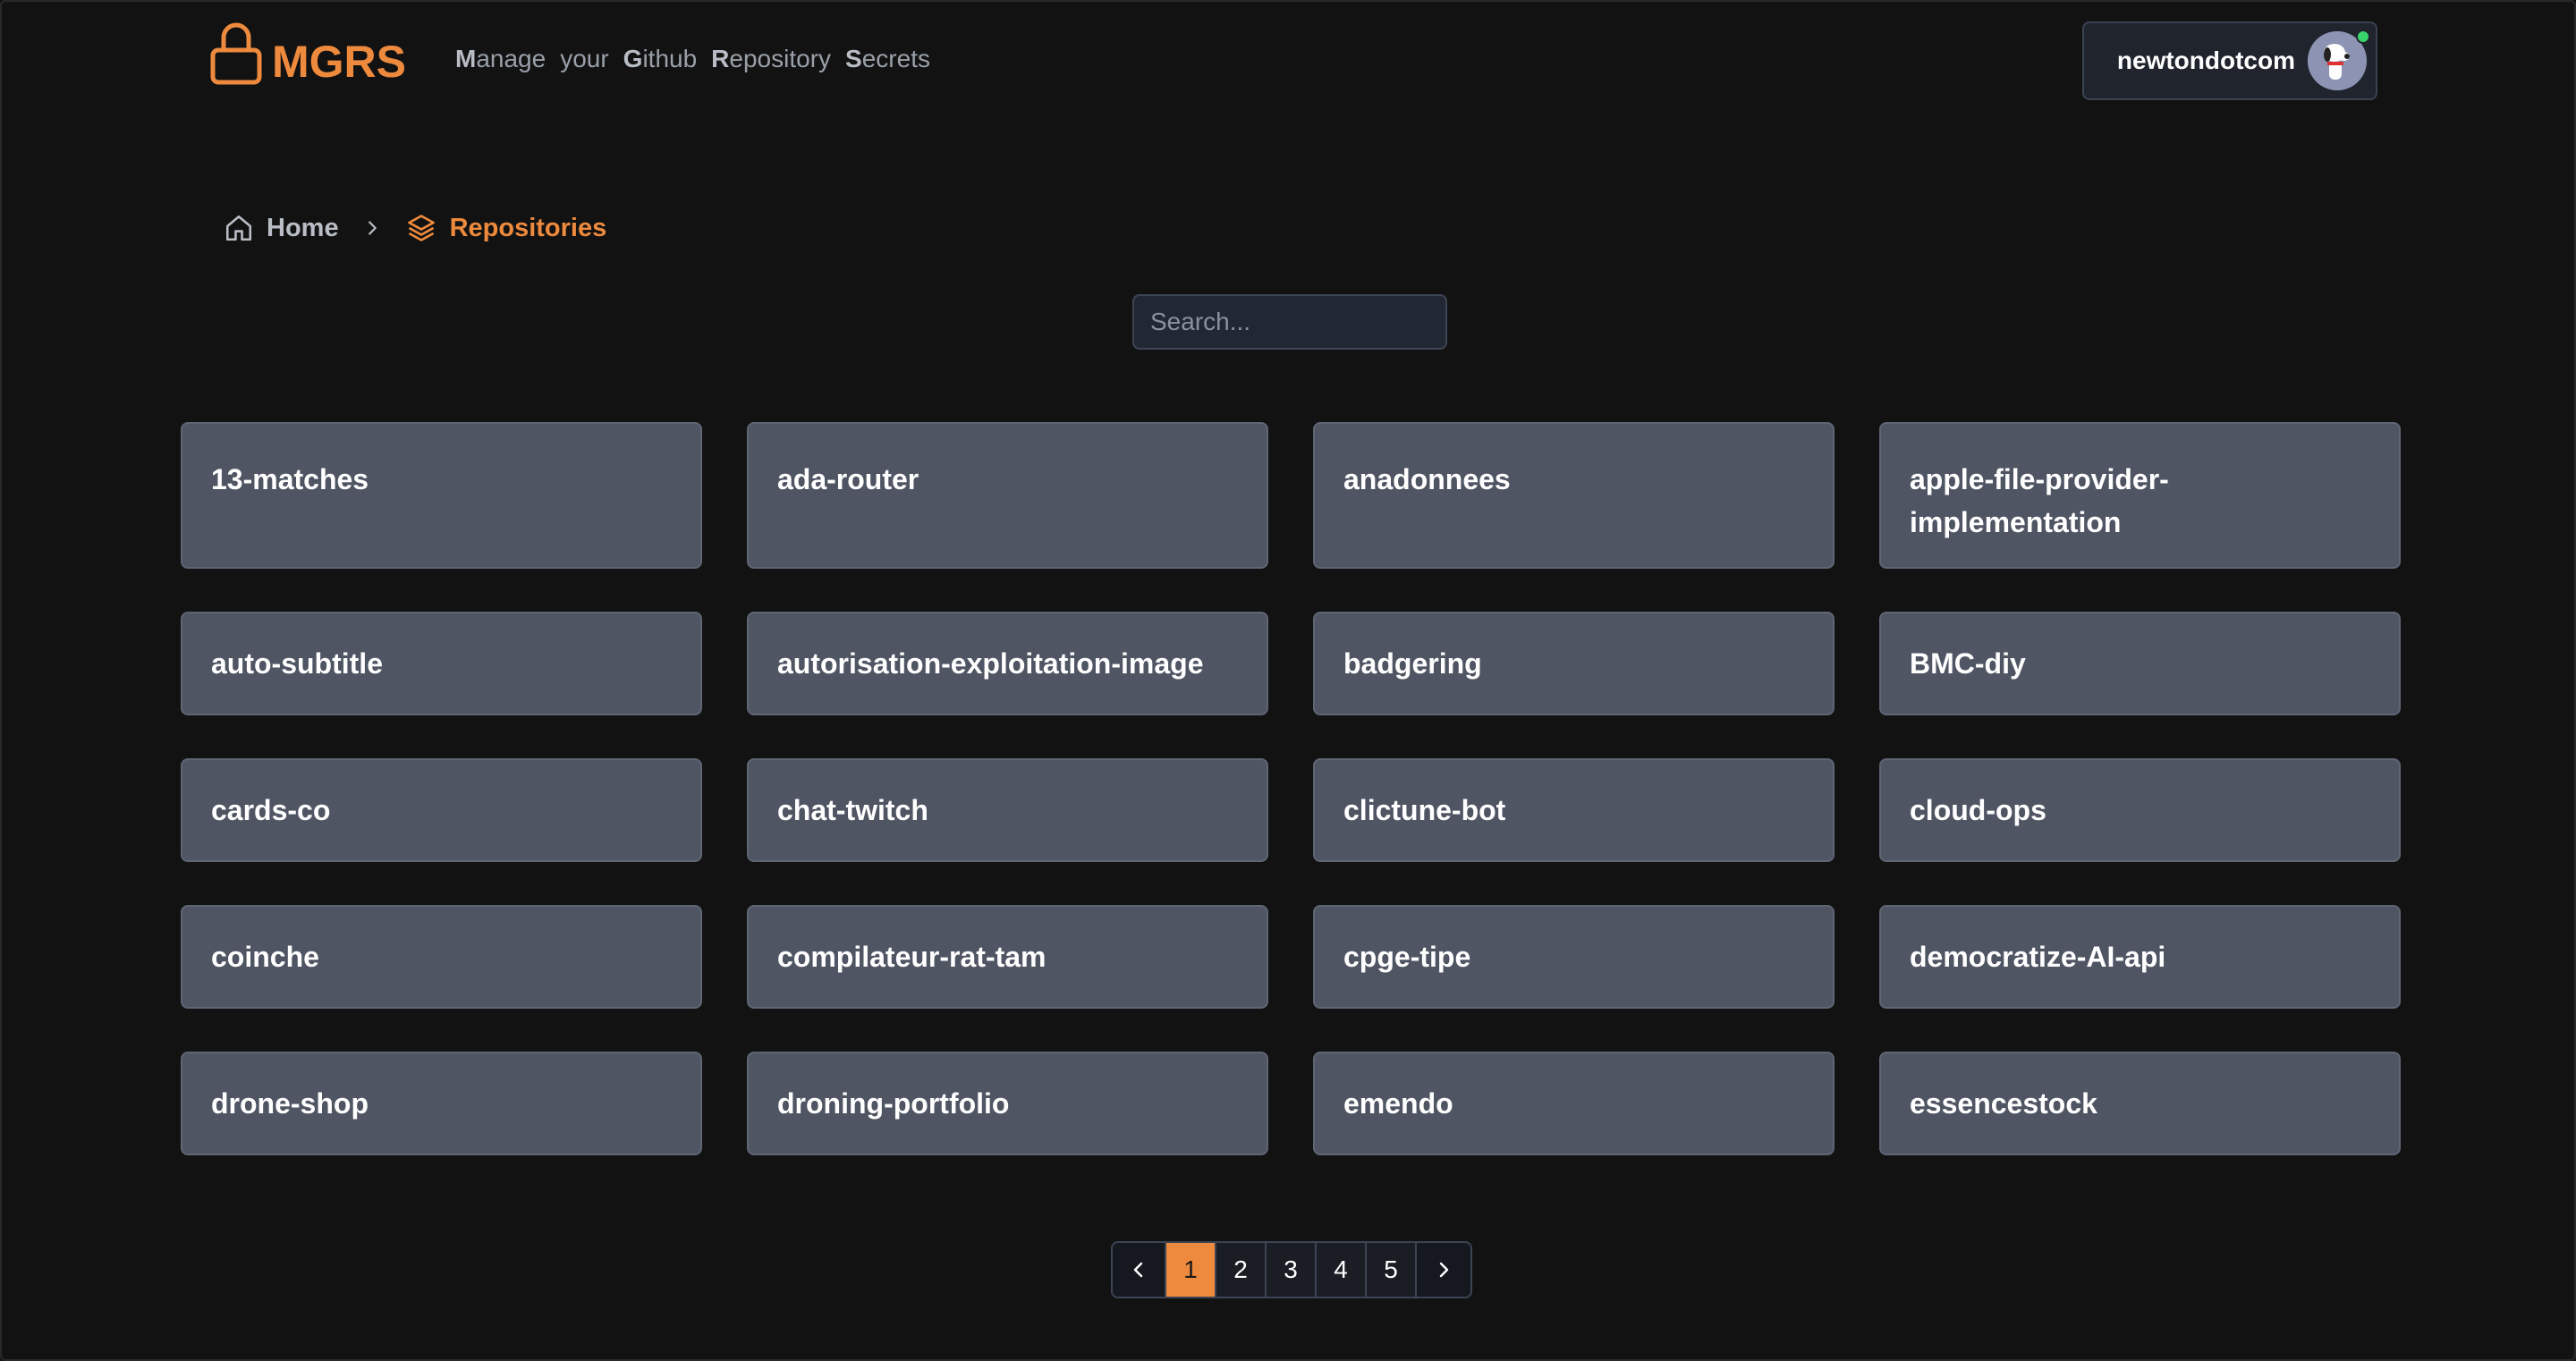  Describe the element at coordinates (2140, 810) in the screenshot. I see `repository-card: cloud-ops` at that location.